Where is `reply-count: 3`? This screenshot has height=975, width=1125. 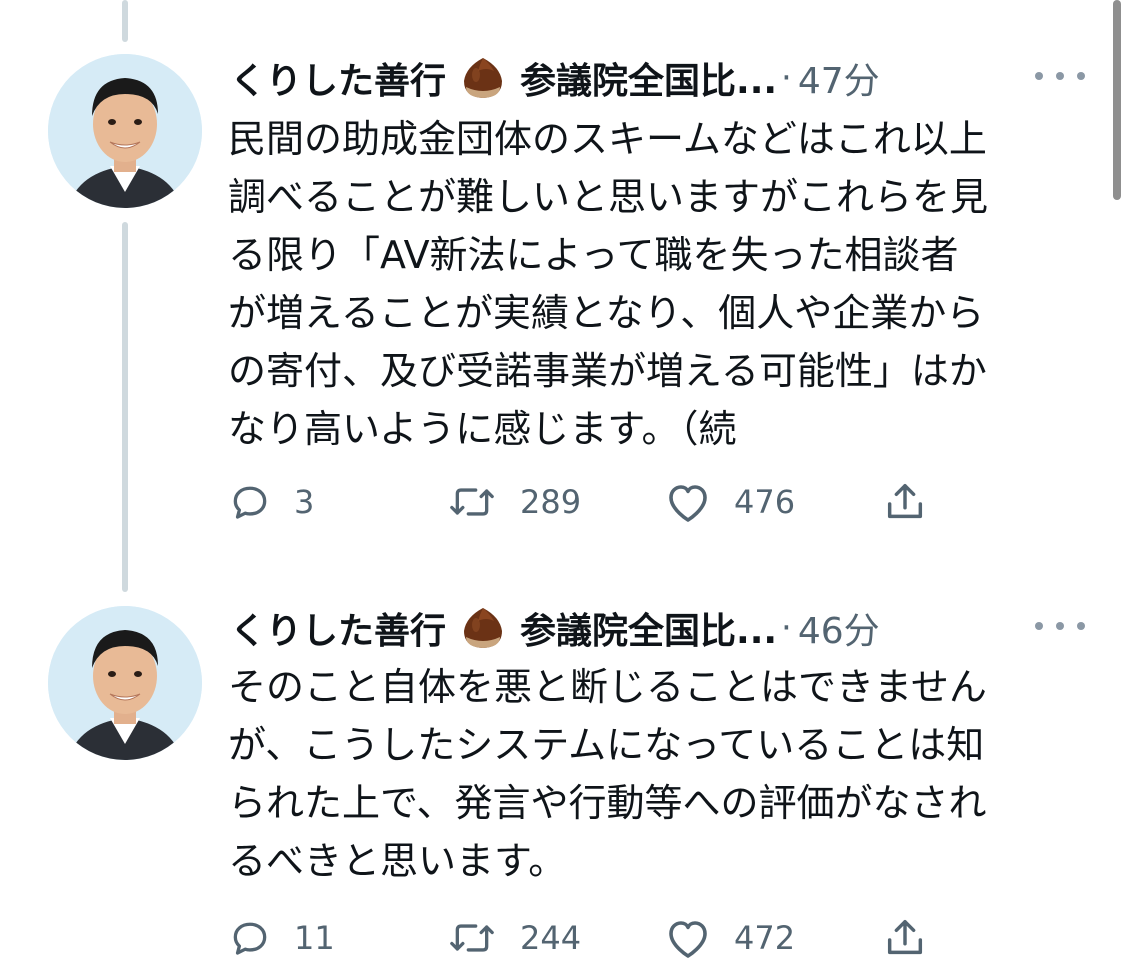
reply-count: 3 is located at coordinates (304, 502).